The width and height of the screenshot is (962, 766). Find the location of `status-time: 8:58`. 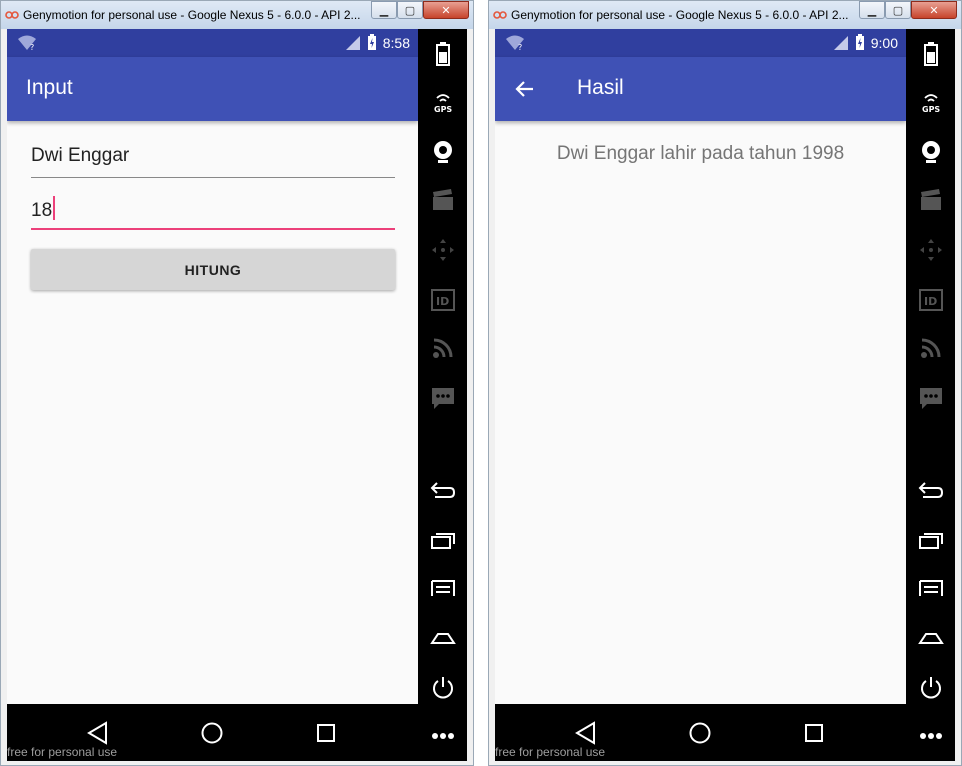

status-time: 8:58 is located at coordinates (396, 42).